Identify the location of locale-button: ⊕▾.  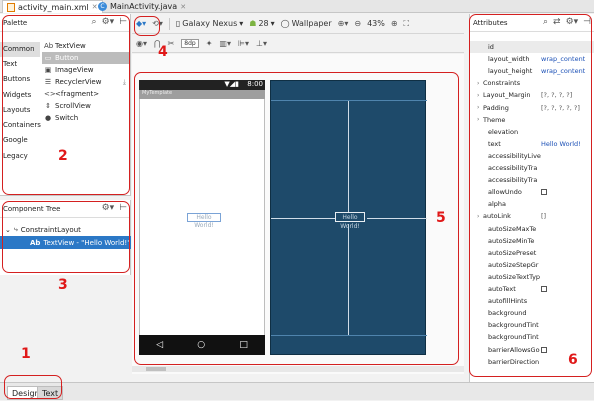
(343, 23).